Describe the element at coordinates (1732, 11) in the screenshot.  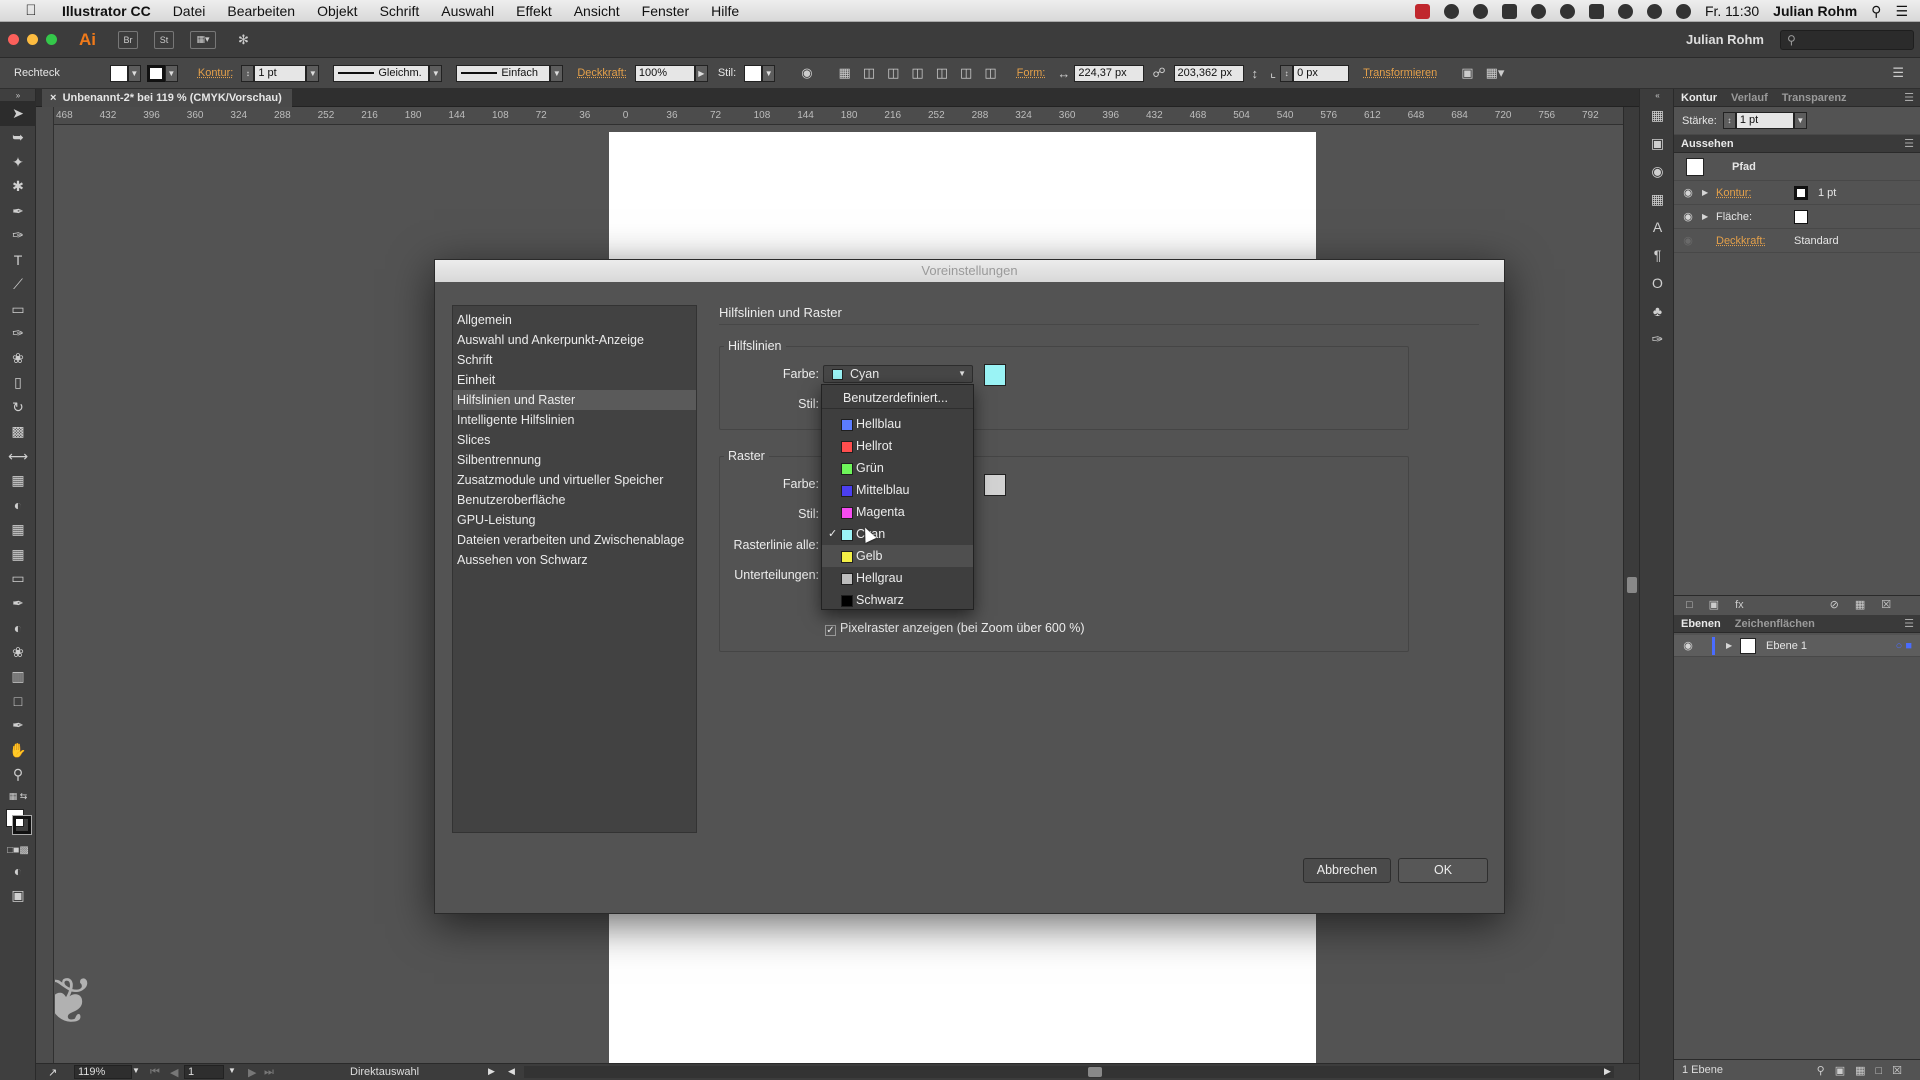
I see `clock: Fr. 11:30` at that location.